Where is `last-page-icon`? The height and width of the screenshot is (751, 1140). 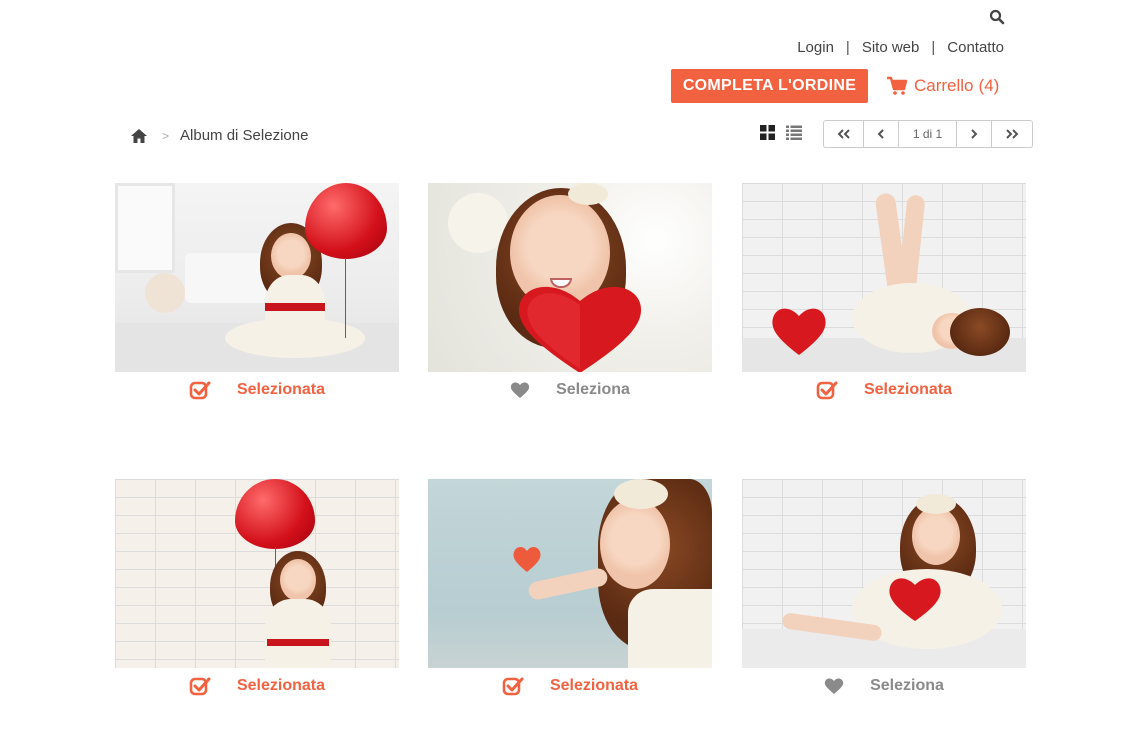
last-page-icon is located at coordinates (1012, 134).